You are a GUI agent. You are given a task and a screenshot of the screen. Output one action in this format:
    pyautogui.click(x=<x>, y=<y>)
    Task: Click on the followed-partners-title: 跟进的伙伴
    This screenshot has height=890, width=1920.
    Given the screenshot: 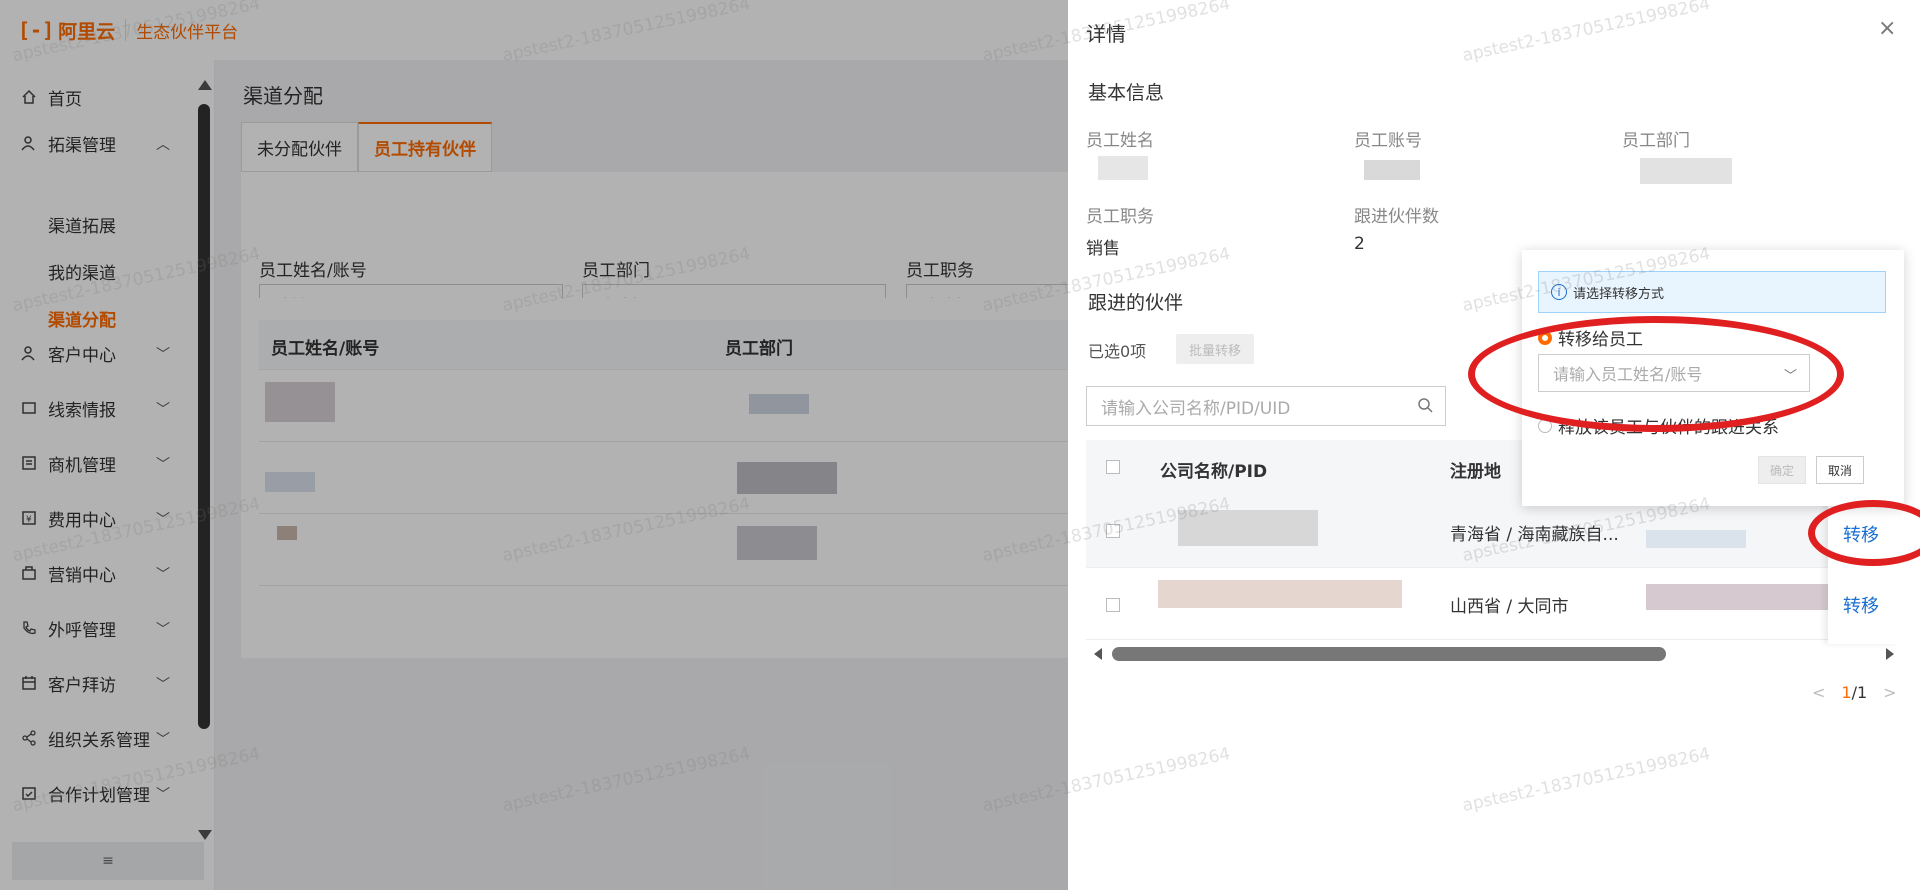 What is the action you would take?
    pyautogui.click(x=1136, y=303)
    